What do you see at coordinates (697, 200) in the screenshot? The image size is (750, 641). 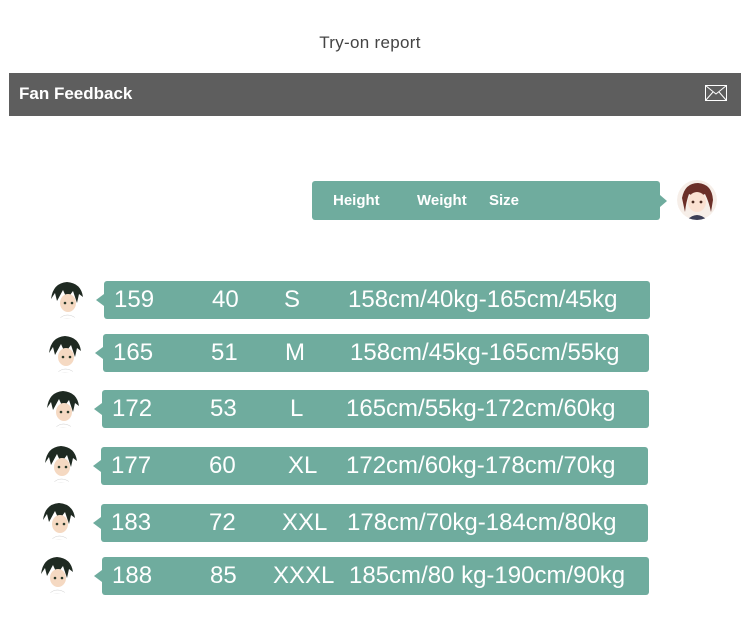 I see `avatar-girl` at bounding box center [697, 200].